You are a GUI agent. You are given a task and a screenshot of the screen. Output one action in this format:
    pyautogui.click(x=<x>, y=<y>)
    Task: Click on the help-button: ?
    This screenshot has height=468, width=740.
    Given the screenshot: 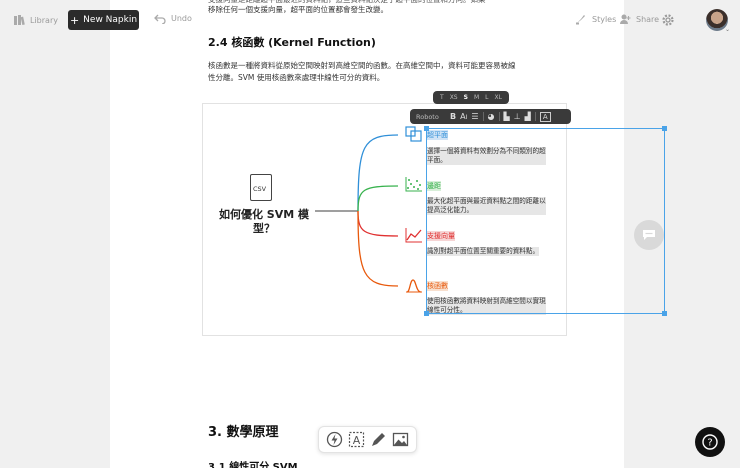 What is the action you would take?
    pyautogui.click(x=710, y=442)
    